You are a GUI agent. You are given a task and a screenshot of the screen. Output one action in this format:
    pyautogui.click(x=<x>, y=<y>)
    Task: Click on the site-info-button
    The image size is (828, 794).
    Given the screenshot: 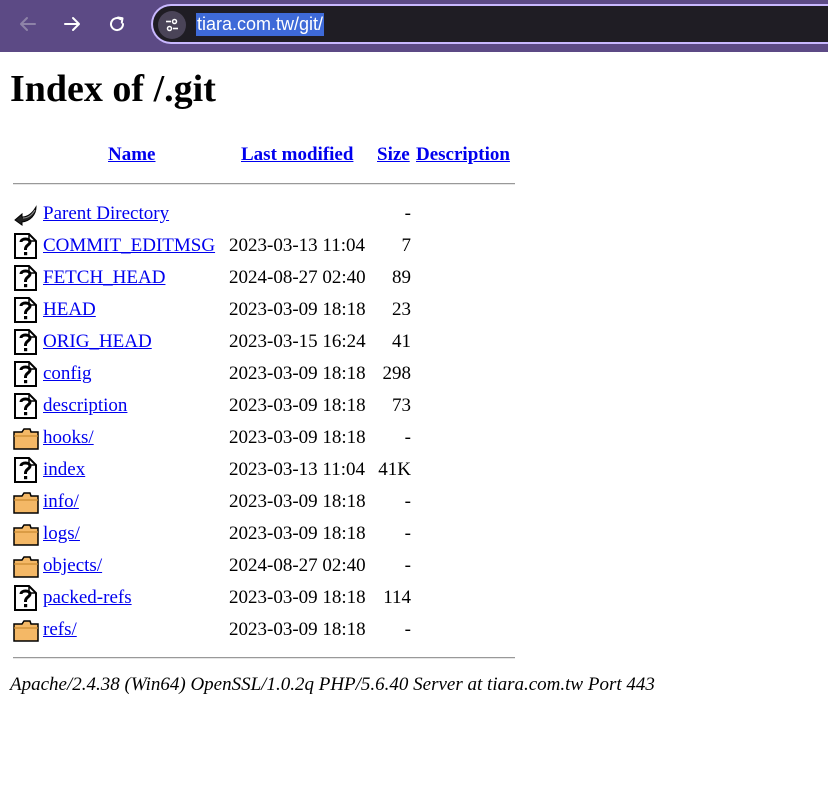 What is the action you would take?
    pyautogui.click(x=172, y=25)
    